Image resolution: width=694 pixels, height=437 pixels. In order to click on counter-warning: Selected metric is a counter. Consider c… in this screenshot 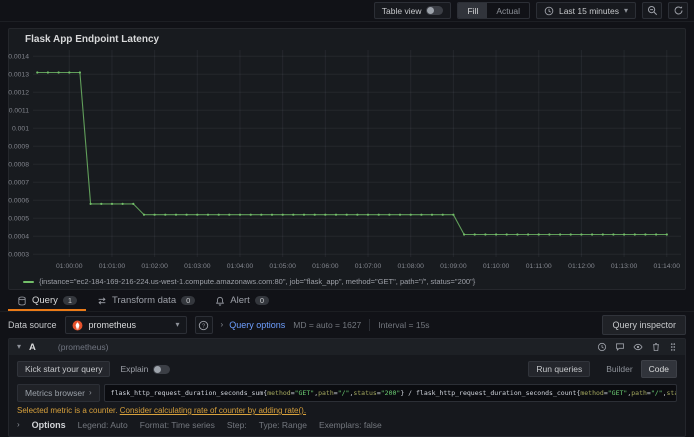, I will do `click(347, 410)`.